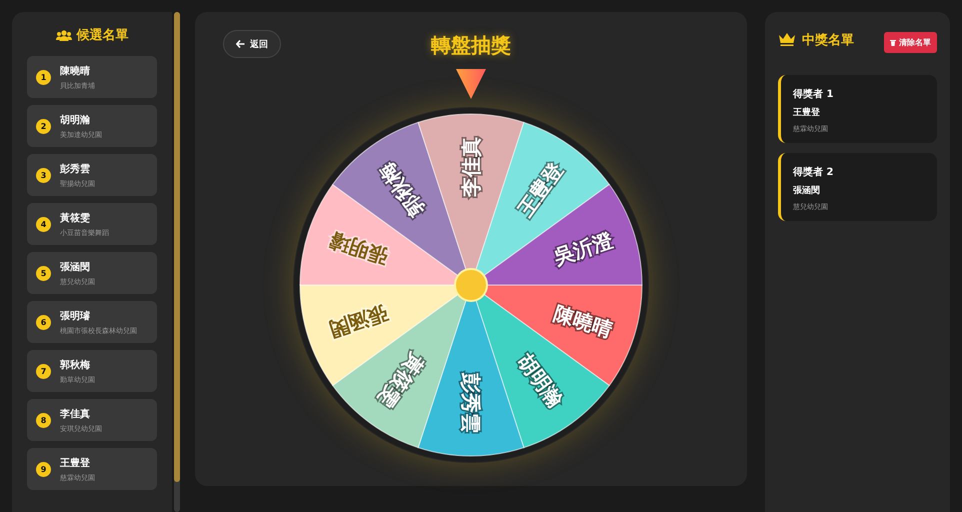 Image resolution: width=962 pixels, height=512 pixels. What do you see at coordinates (401, 380) in the screenshot?
I see `segment-label: 黃筱雯` at bounding box center [401, 380].